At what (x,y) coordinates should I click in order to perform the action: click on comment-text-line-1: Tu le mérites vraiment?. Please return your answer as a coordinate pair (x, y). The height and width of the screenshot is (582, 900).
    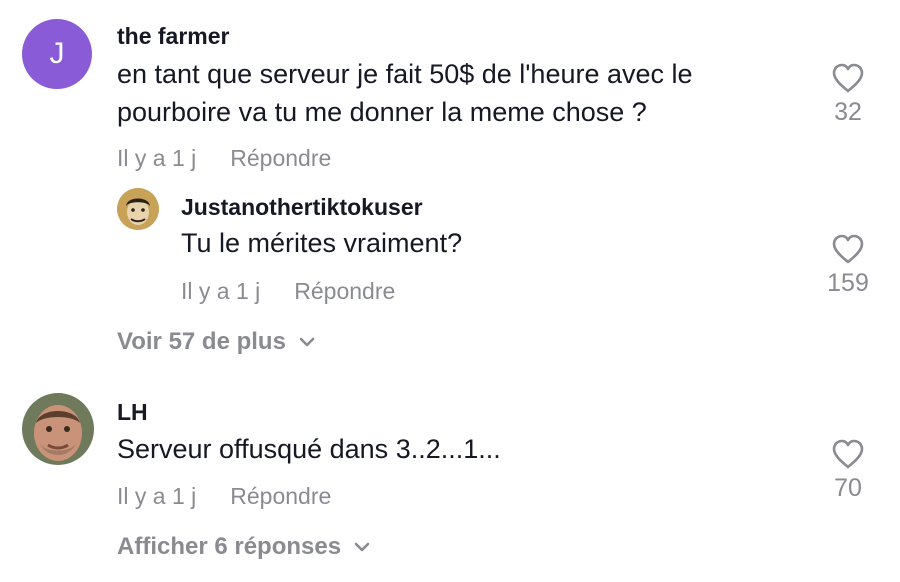
    Looking at the image, I should click on (322, 243).